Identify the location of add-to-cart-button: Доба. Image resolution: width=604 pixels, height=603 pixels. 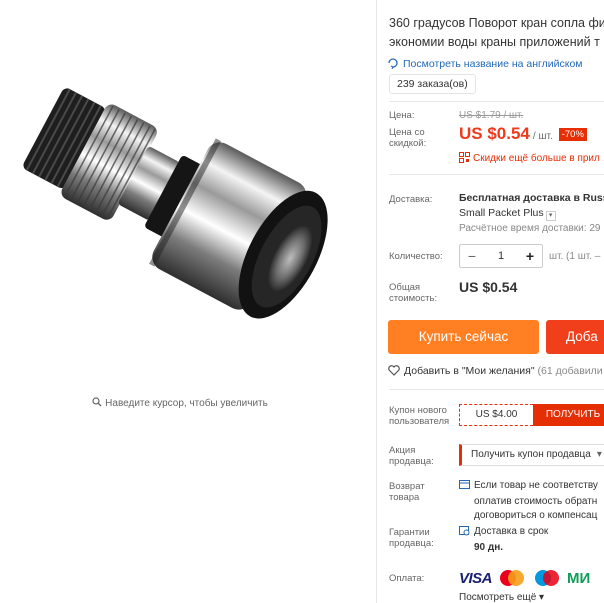
(575, 337).